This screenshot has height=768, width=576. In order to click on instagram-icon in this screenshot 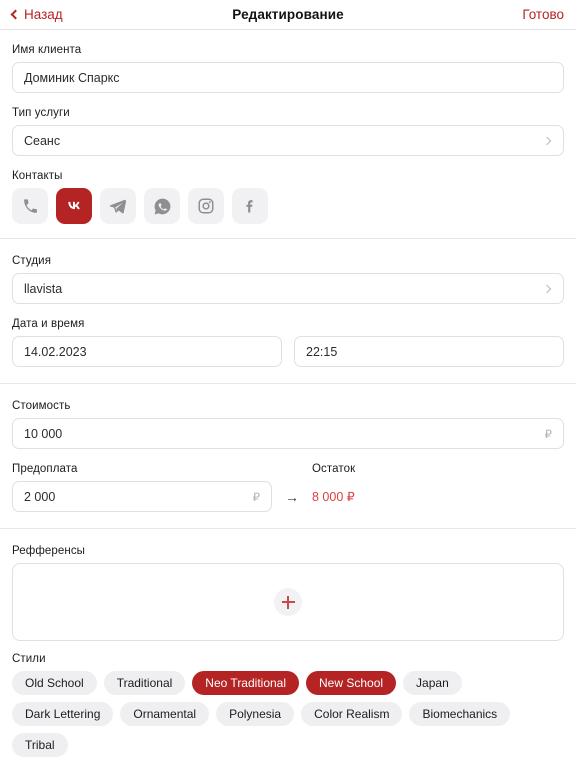, I will do `click(206, 206)`.